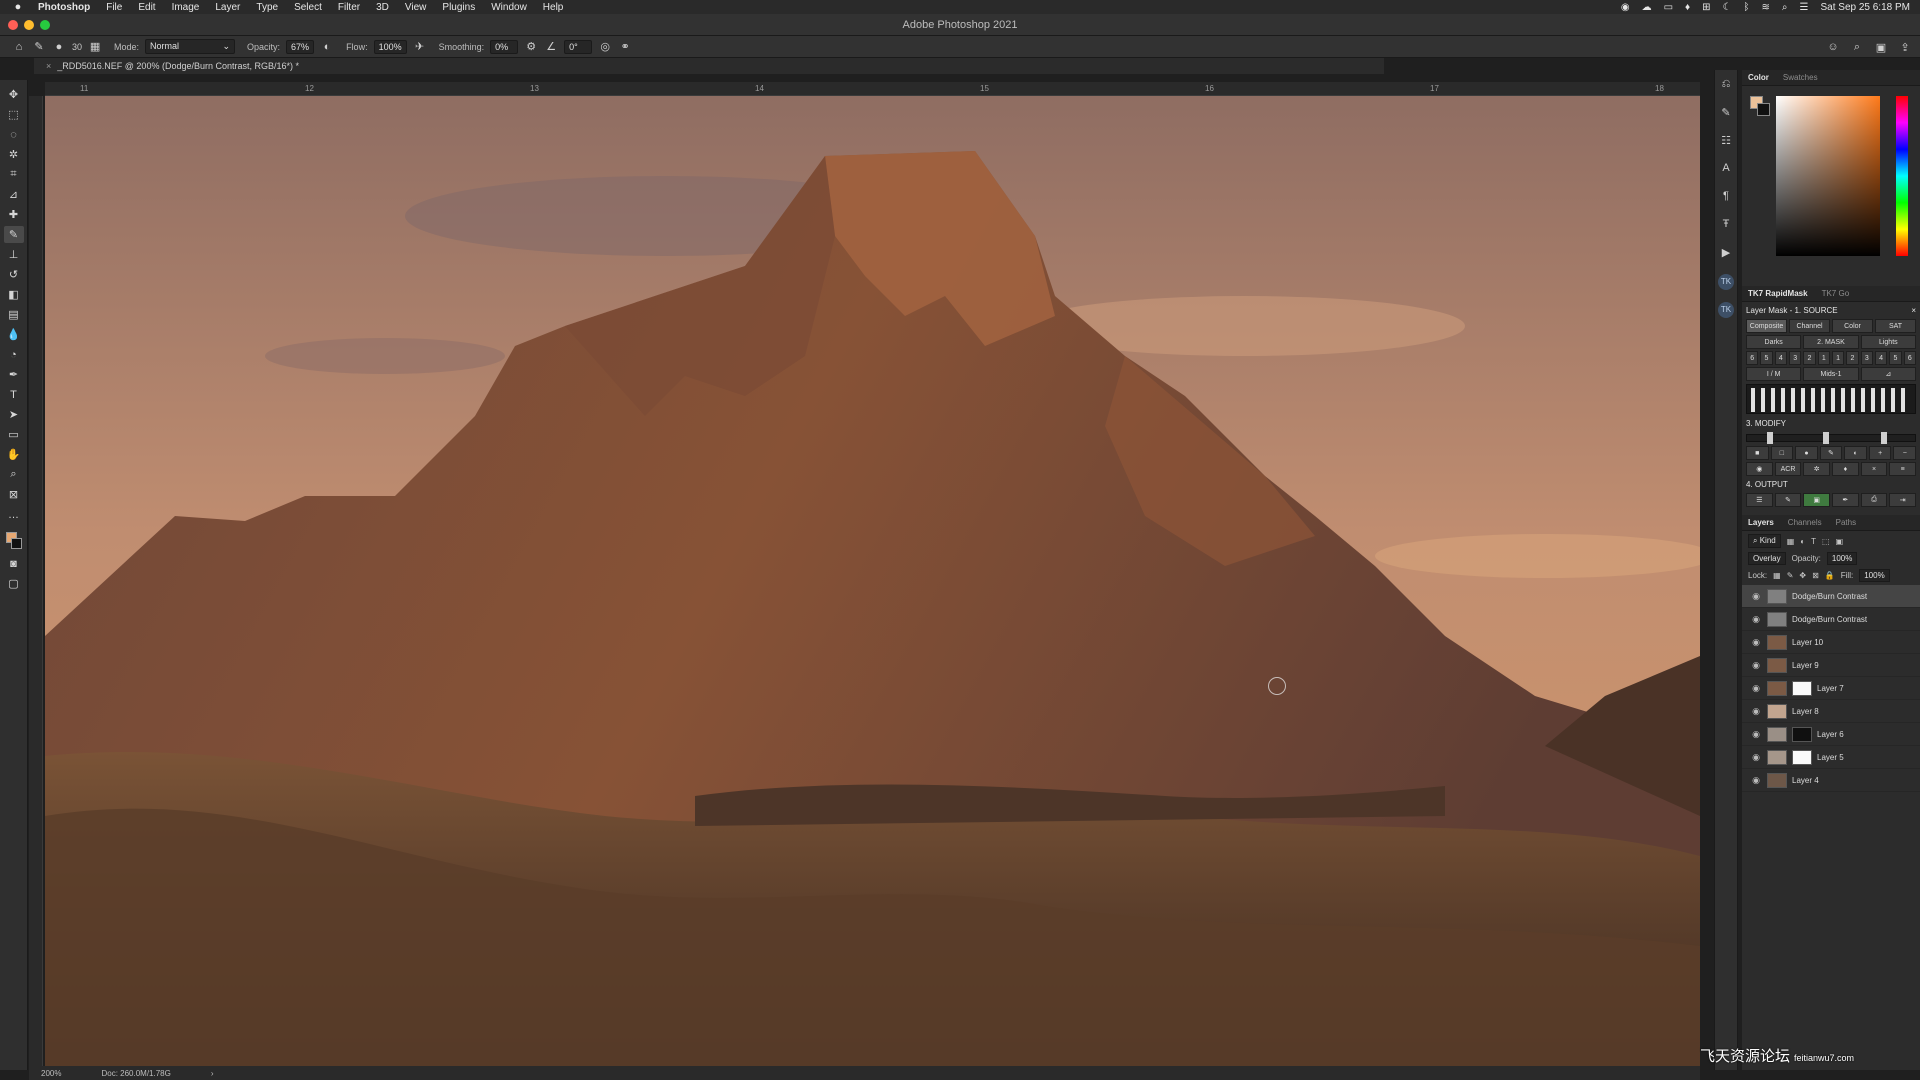  Describe the element at coordinates (1668, 7) in the screenshot. I see `display-icon: ▭` at that location.